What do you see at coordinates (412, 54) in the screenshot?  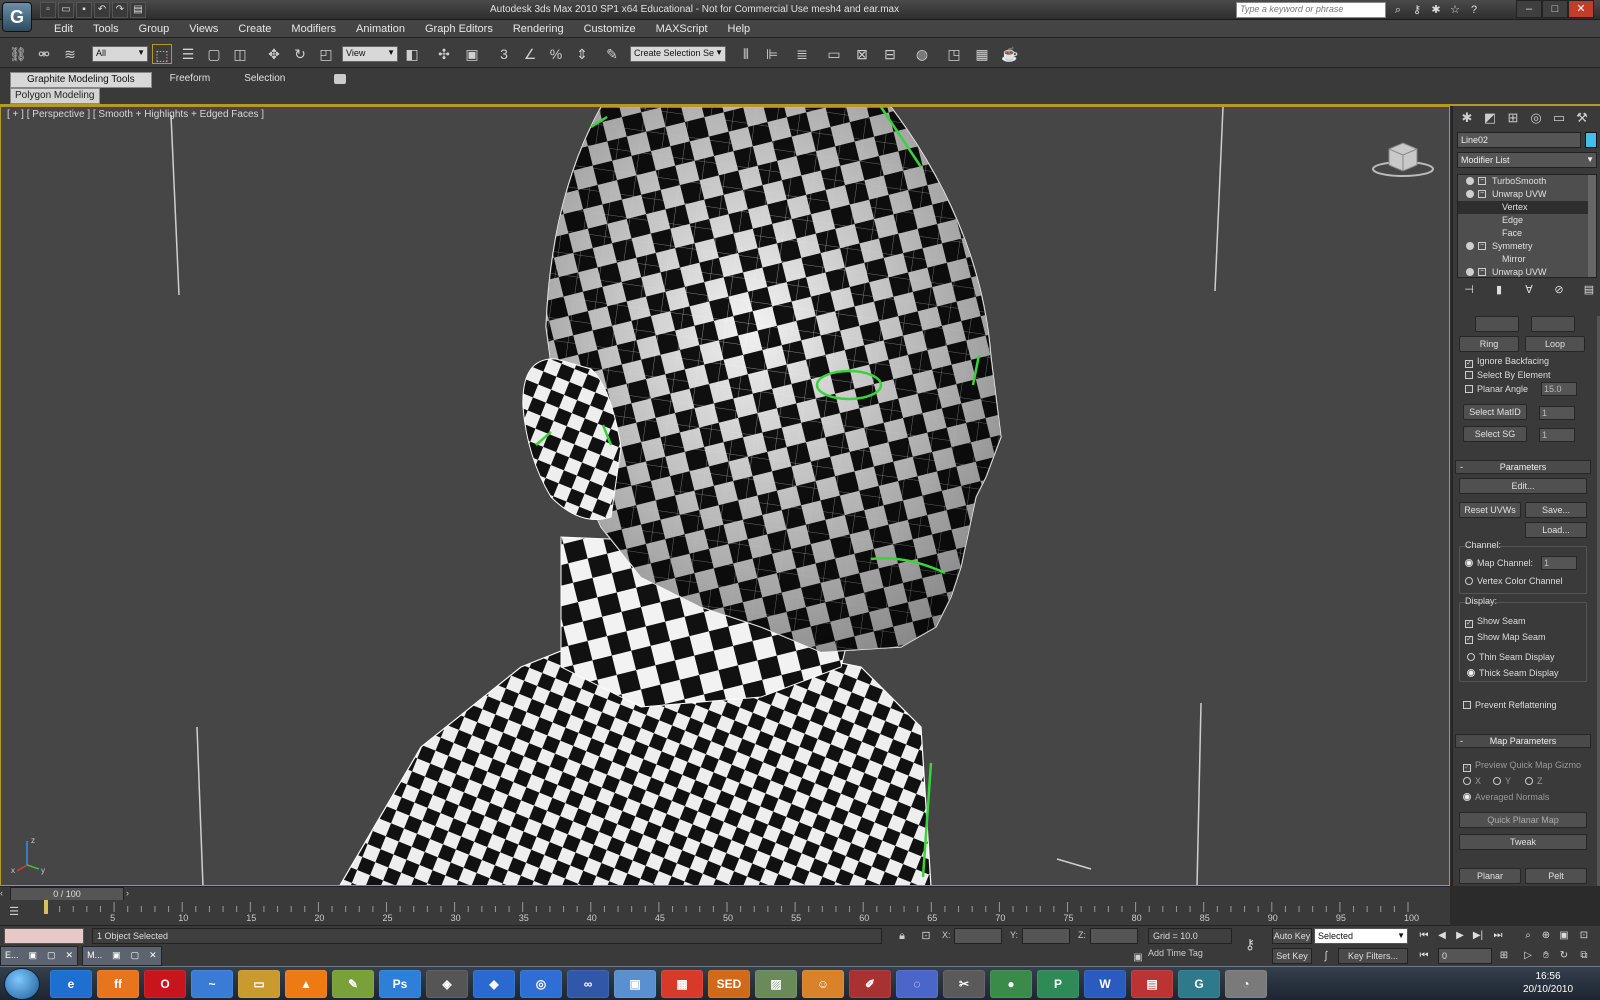 I see `pivot-center-icon: ◧` at bounding box center [412, 54].